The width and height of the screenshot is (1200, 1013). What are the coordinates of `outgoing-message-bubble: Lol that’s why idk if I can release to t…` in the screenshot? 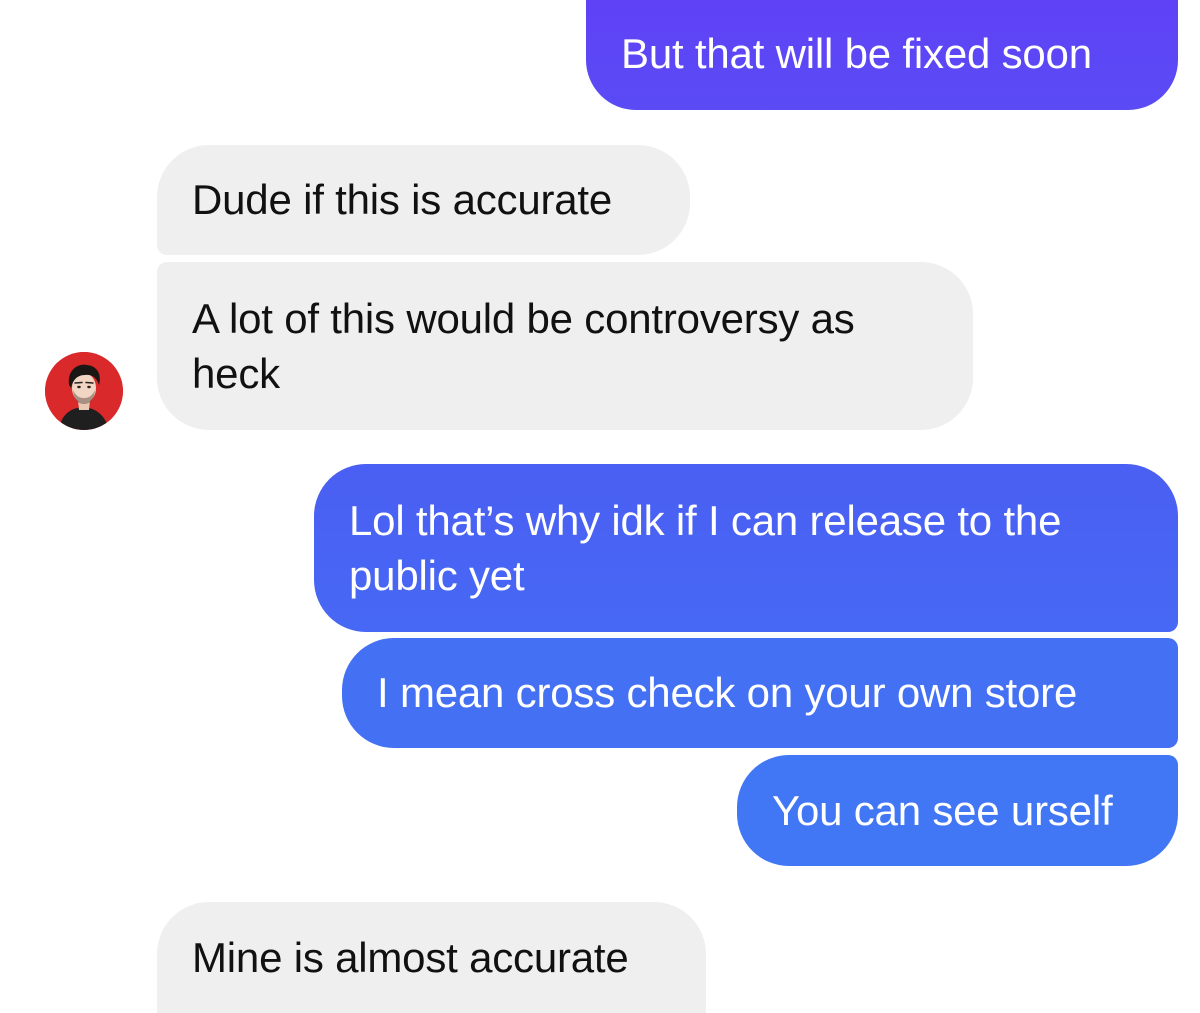 It's located at (746, 548).